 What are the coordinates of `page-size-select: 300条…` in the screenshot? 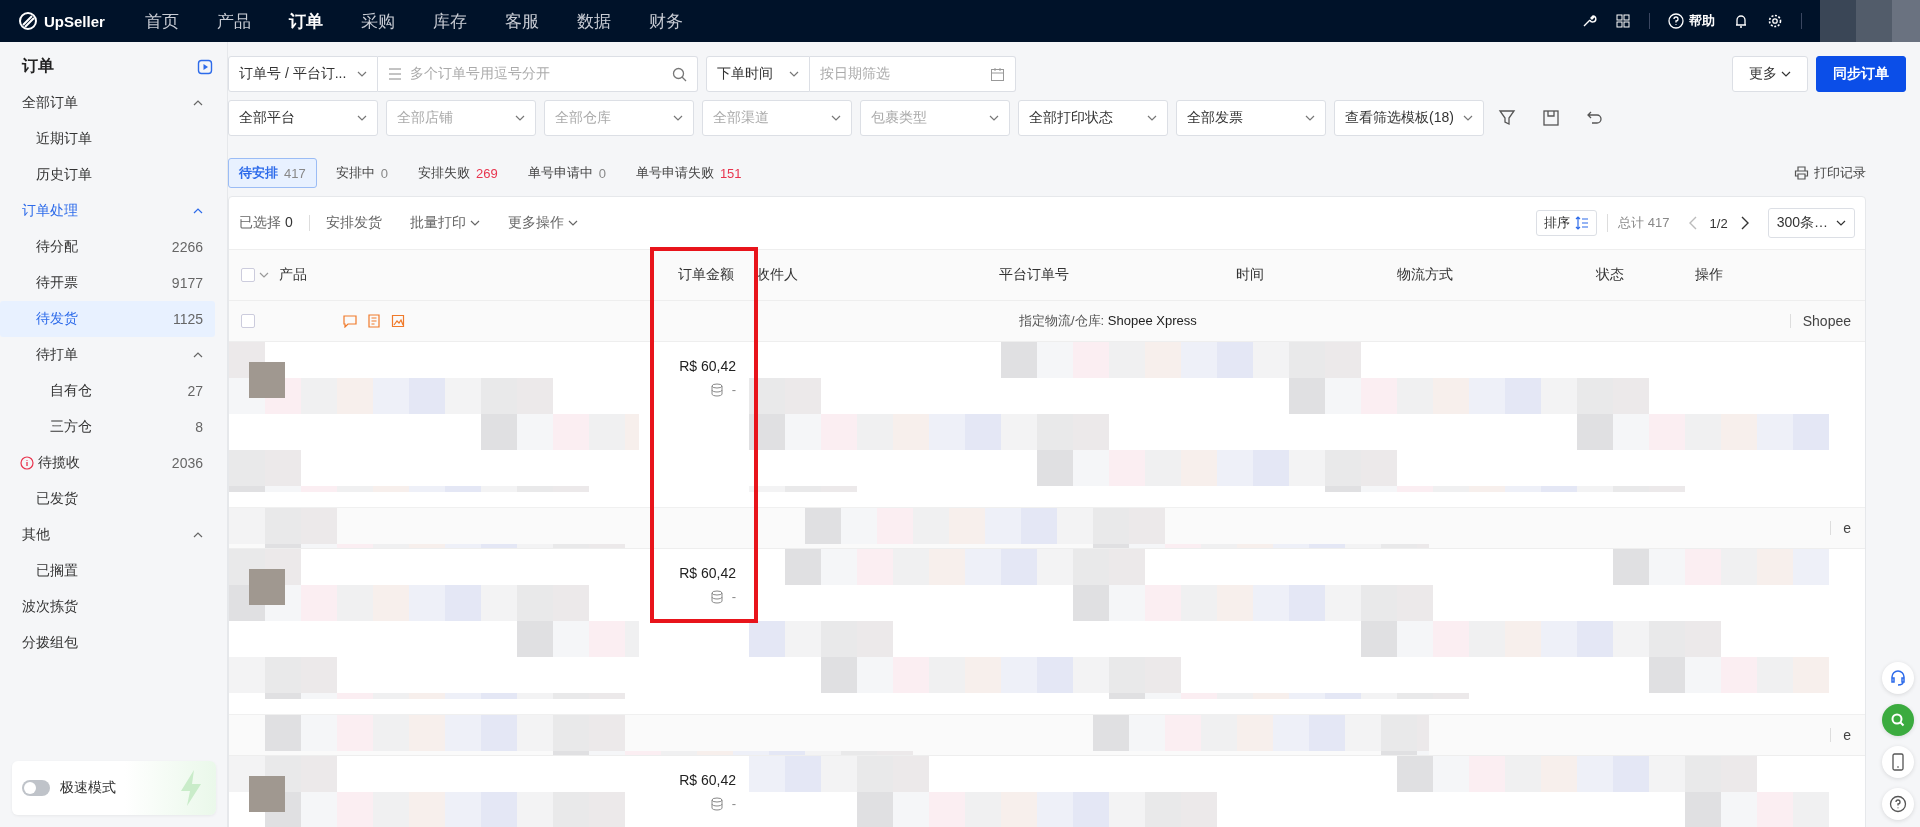 It's located at (1811, 223).